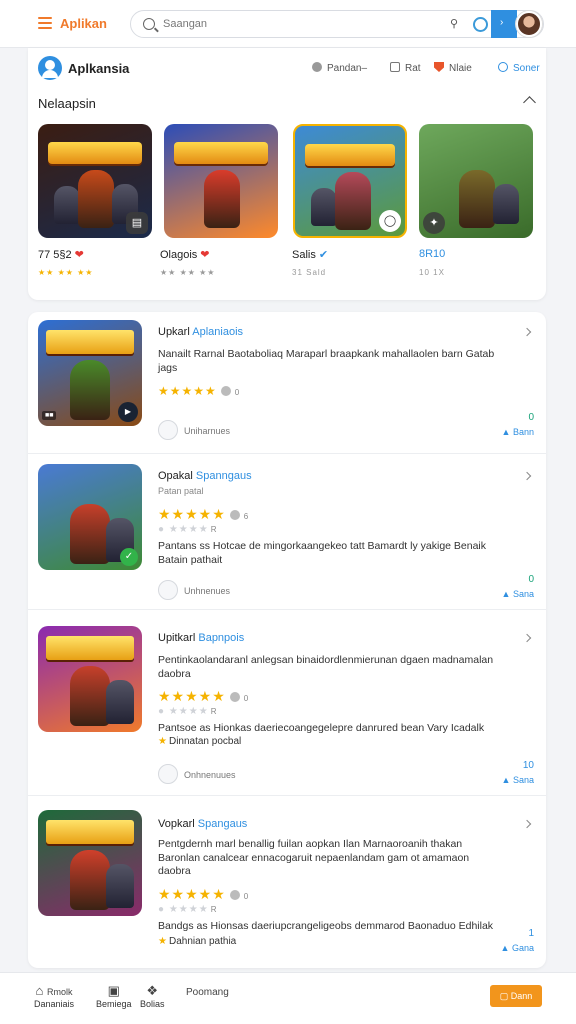 The height and width of the screenshot is (1024, 576). What do you see at coordinates (432, 254) in the screenshot?
I see `featured-label-4: 8R10` at bounding box center [432, 254].